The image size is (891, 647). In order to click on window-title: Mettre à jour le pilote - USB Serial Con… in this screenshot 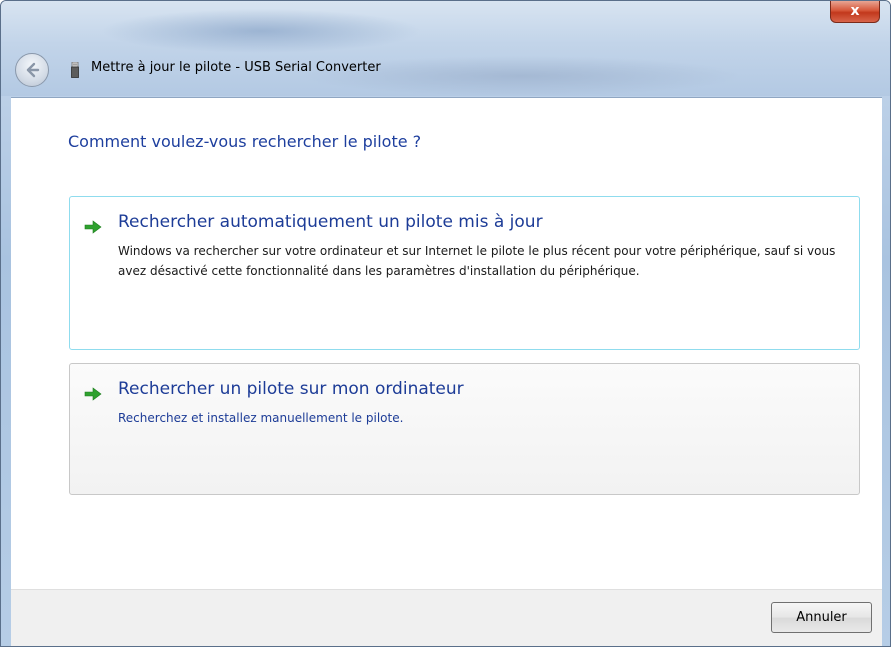, I will do `click(236, 67)`.